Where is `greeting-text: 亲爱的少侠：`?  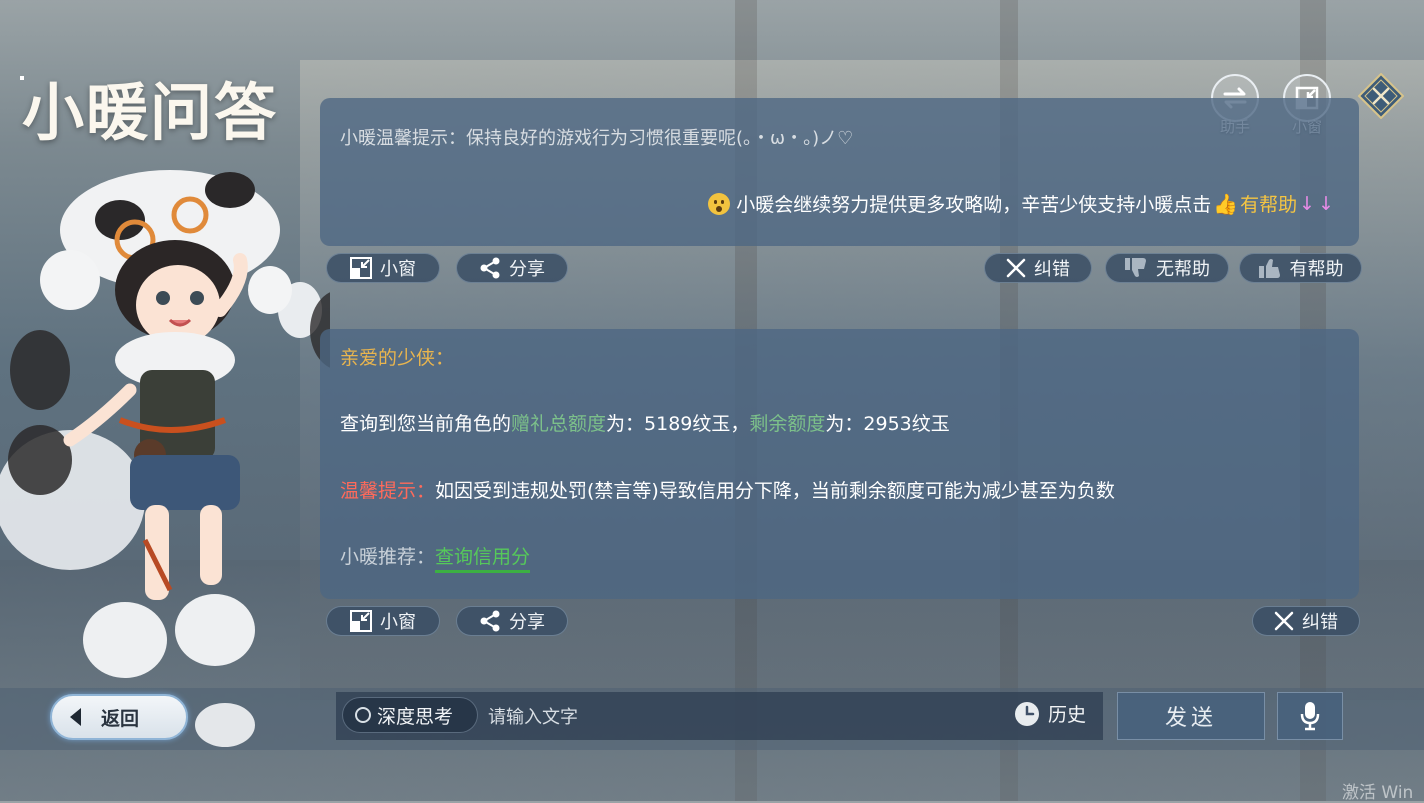
greeting-text: 亲爱的少侠： is located at coordinates (397, 358).